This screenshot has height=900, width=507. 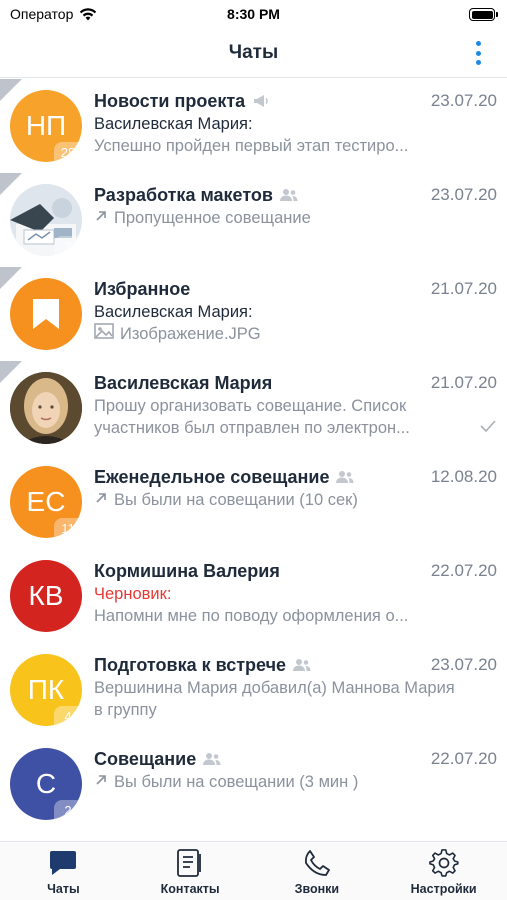 What do you see at coordinates (261, 101) in the screenshot?
I see `megaphone-icon` at bounding box center [261, 101].